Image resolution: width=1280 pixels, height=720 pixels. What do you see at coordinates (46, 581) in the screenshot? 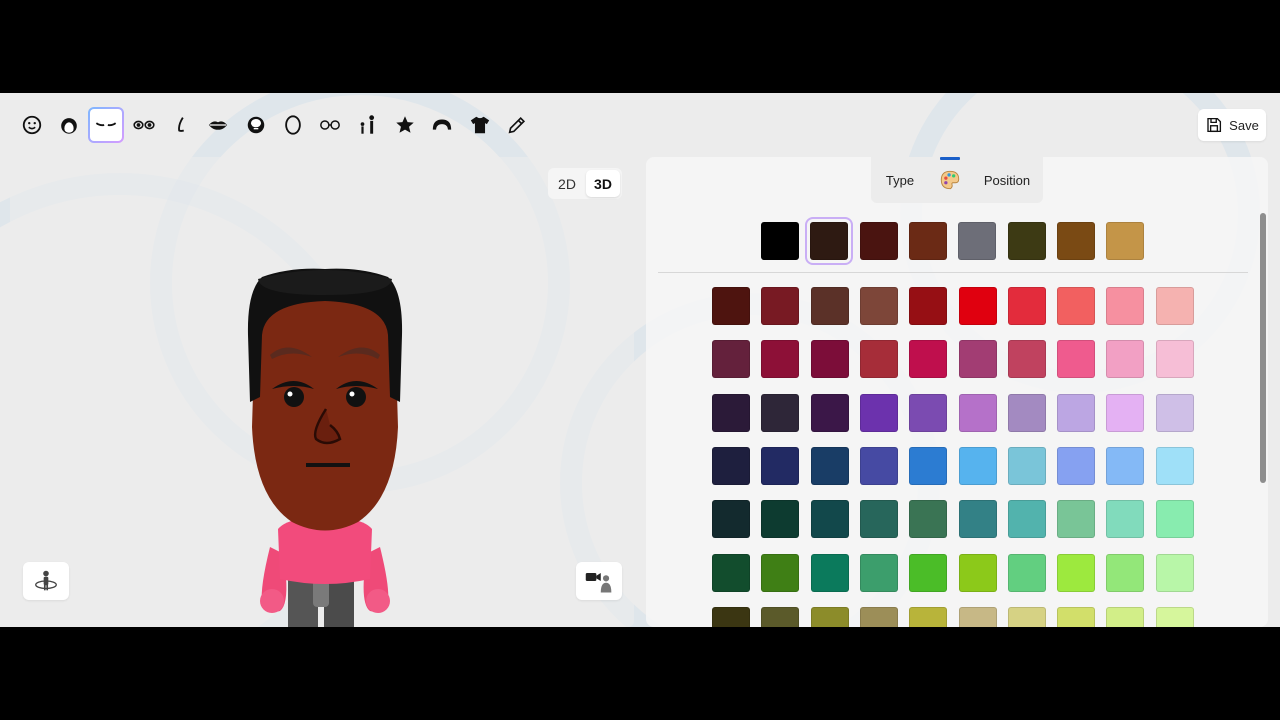
I see `rotate-avatar-button` at bounding box center [46, 581].